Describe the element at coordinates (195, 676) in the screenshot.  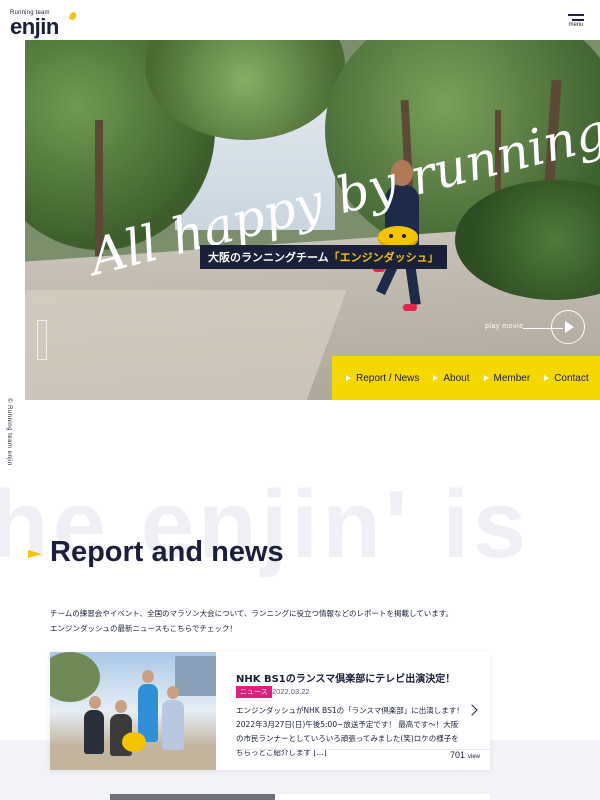
I see `photo-building` at that location.